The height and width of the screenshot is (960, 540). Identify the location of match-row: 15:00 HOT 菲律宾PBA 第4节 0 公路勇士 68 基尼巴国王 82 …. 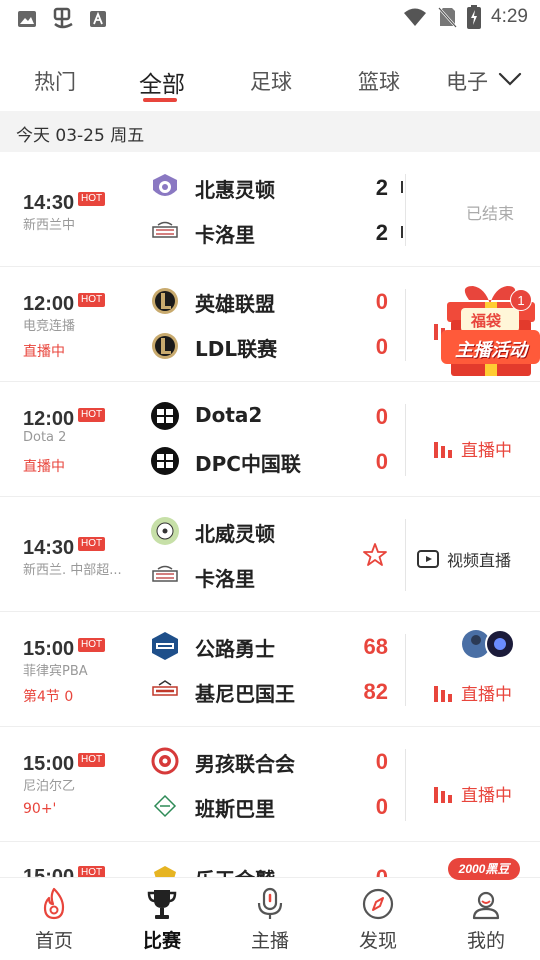
(270, 669).